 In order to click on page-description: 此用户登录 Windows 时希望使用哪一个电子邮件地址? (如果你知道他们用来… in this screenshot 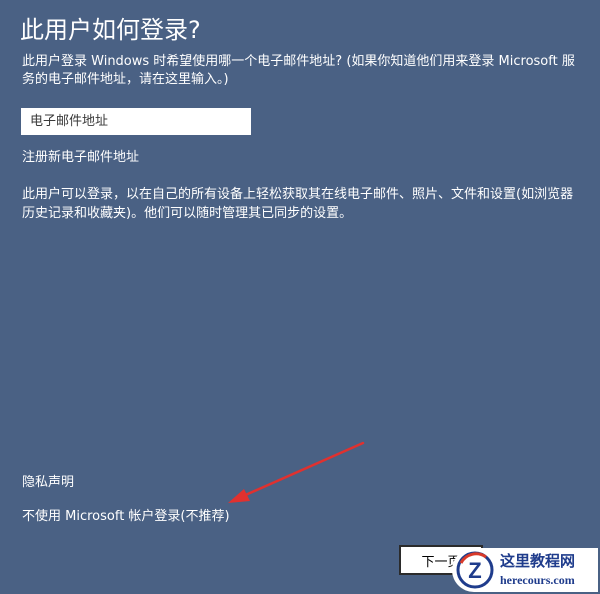, I will do `click(298, 70)`.